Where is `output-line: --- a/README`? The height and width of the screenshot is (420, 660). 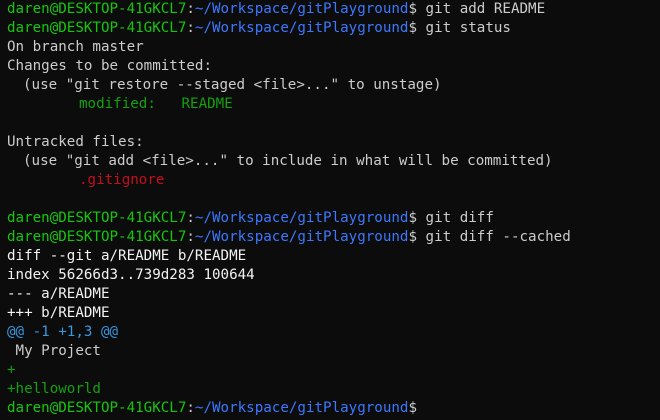
output-line: --- a/README is located at coordinates (333, 294).